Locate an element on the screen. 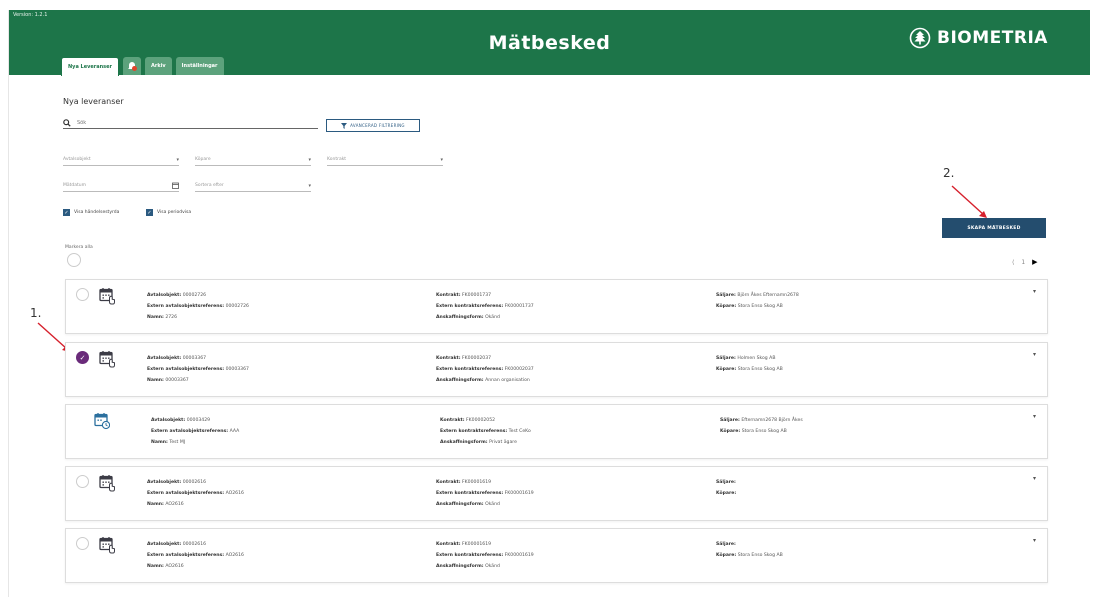 The image size is (1097, 597). pagination-page-number: 1 is located at coordinates (1023, 262).